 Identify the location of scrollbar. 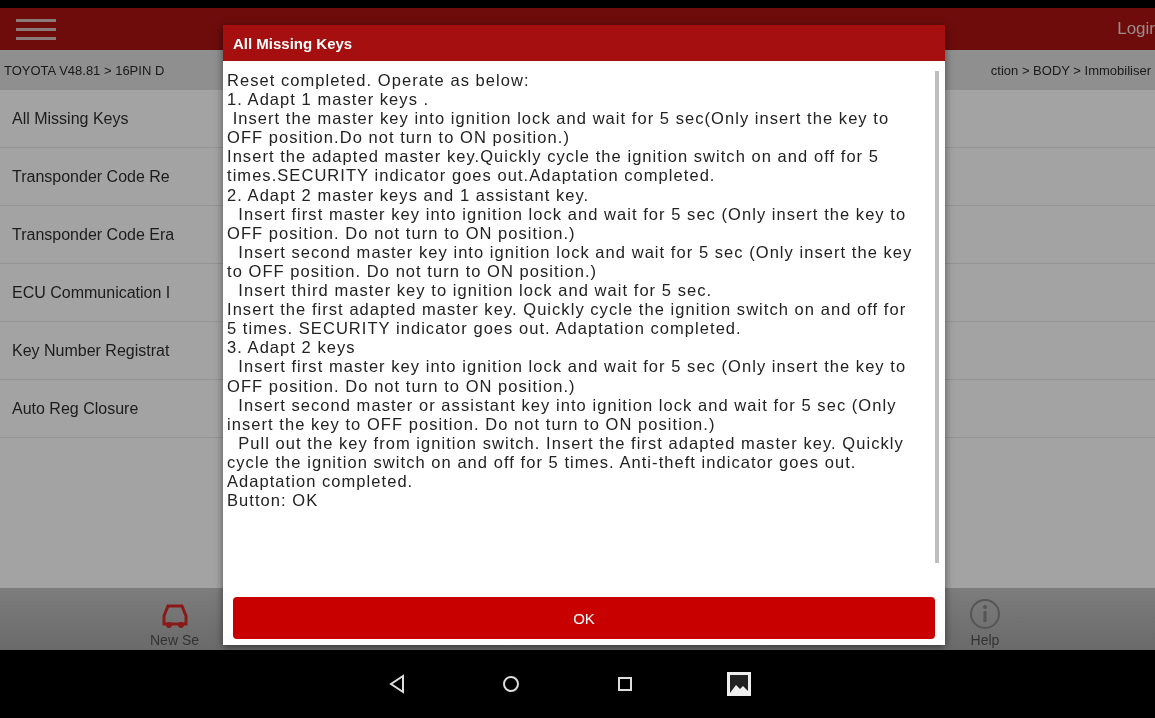
(937, 317).